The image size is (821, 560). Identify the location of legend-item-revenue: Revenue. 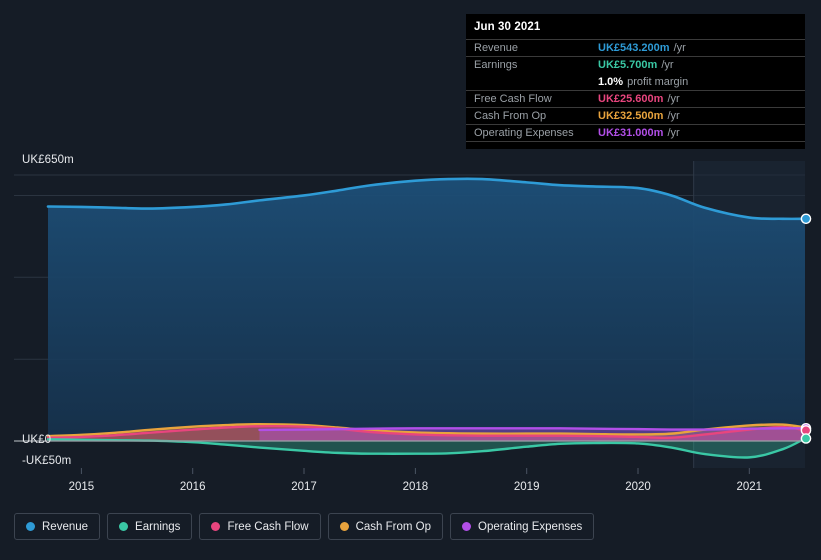
(57, 526).